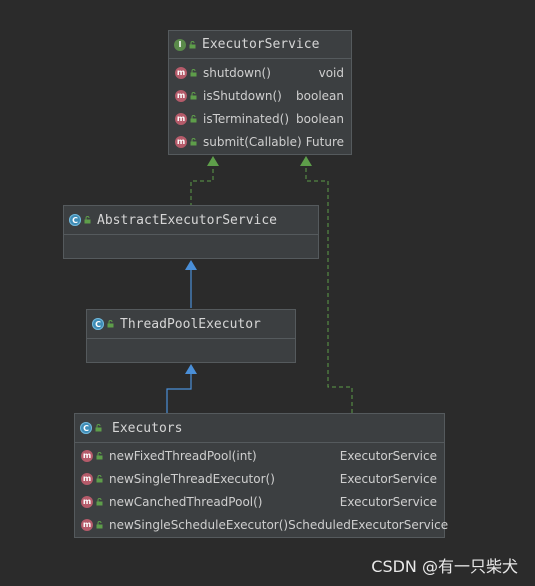 The width and height of the screenshot is (535, 586). What do you see at coordinates (242, 95) in the screenshot?
I see `method-name: isShutdown()` at bounding box center [242, 95].